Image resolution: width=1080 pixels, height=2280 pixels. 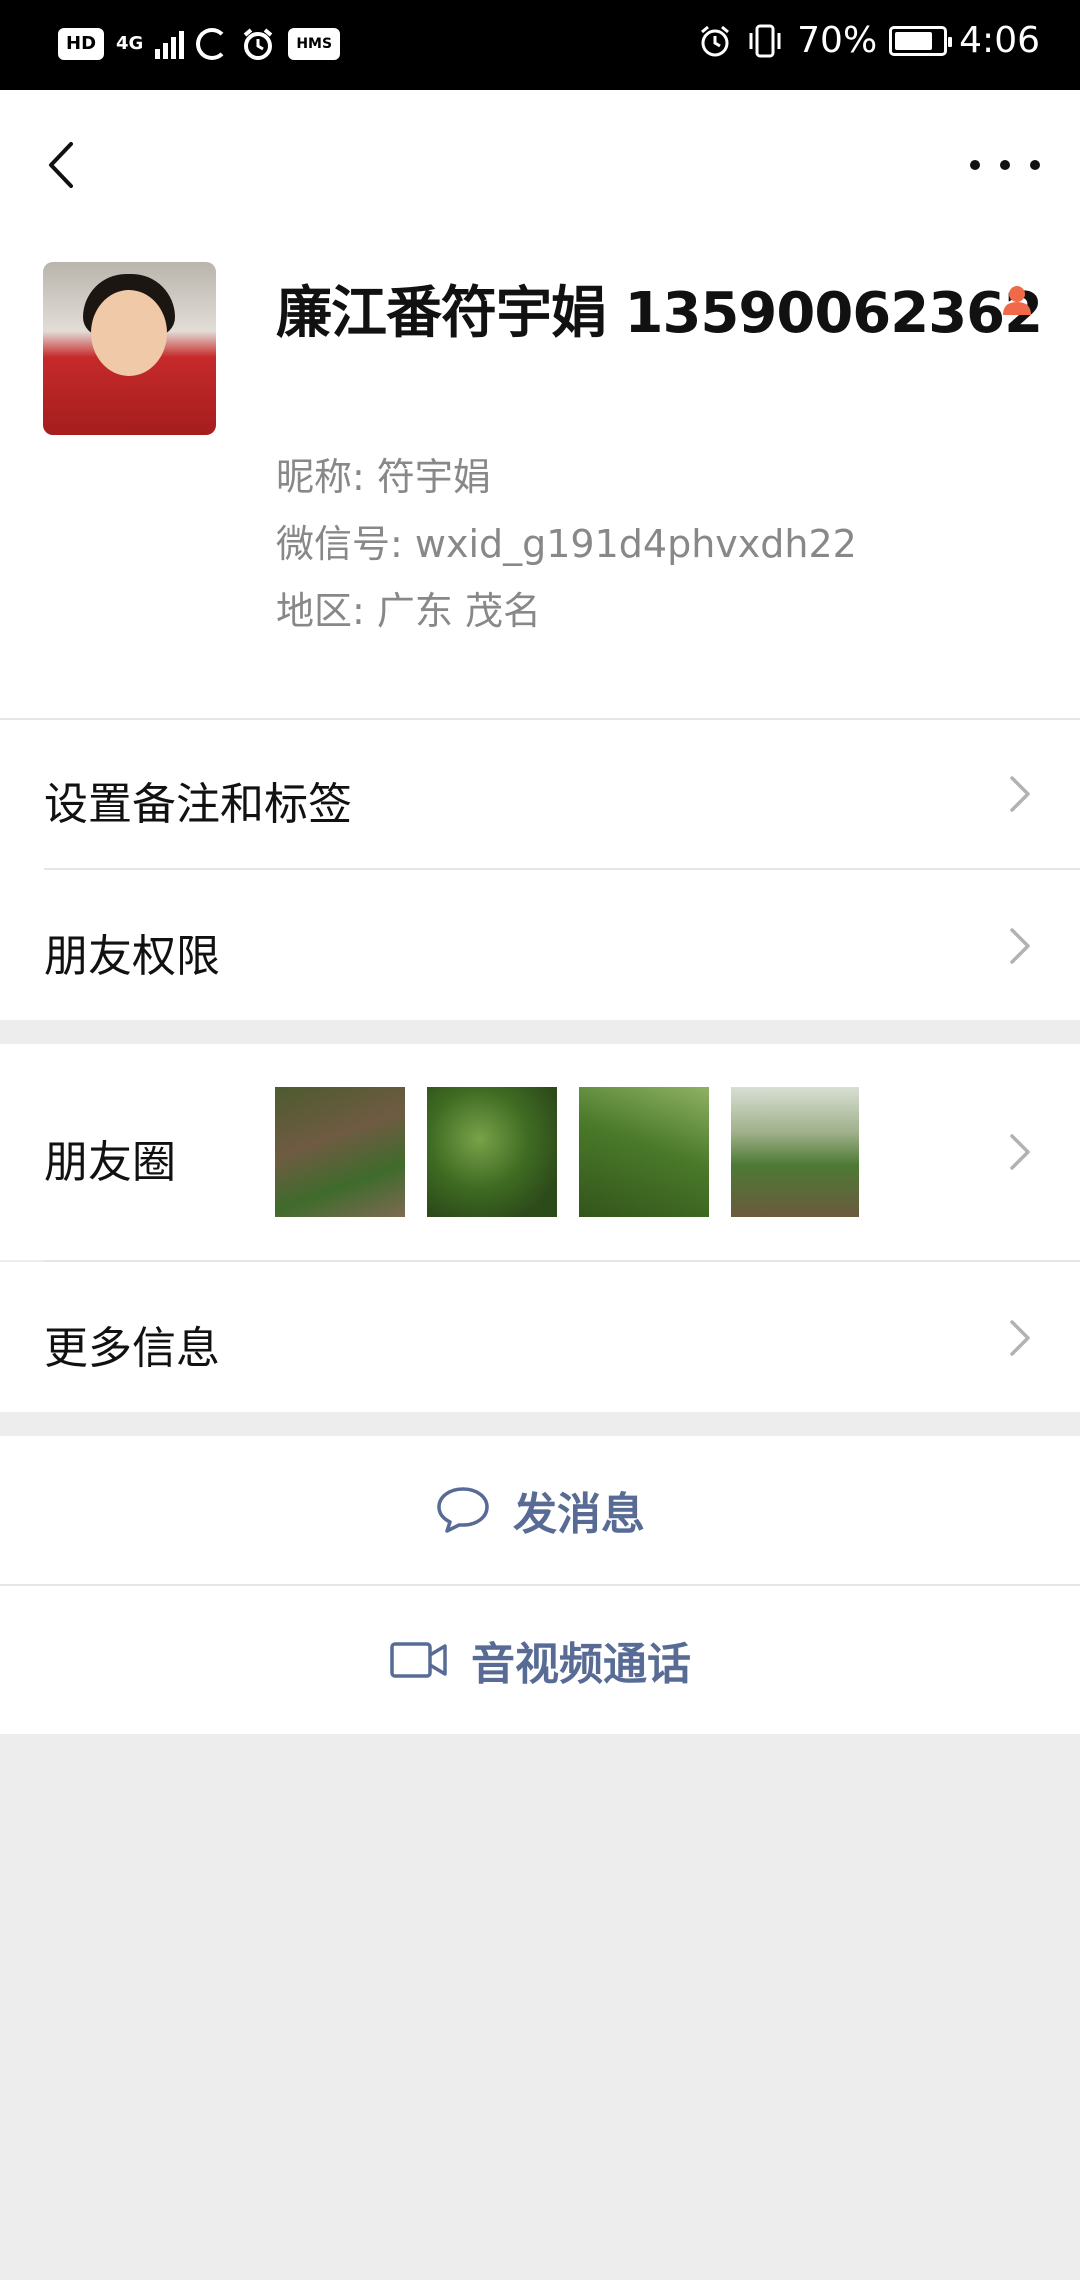 I want to click on video-call-button: 音视频通话, so click(x=540, y=1660).